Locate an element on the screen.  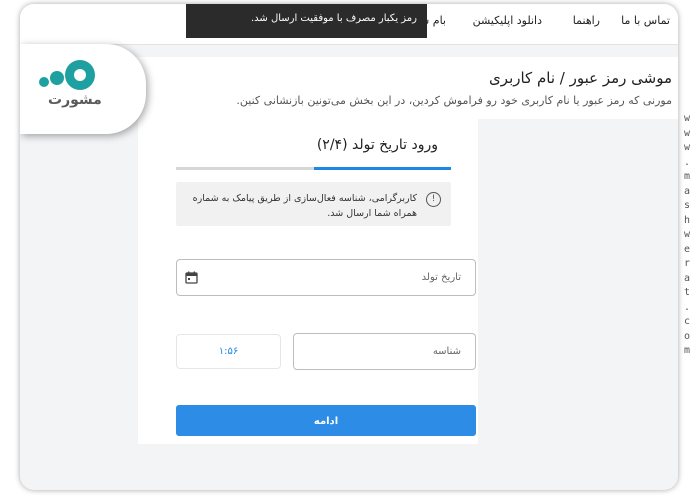
watermark-char: c is located at coordinates (687, 321).